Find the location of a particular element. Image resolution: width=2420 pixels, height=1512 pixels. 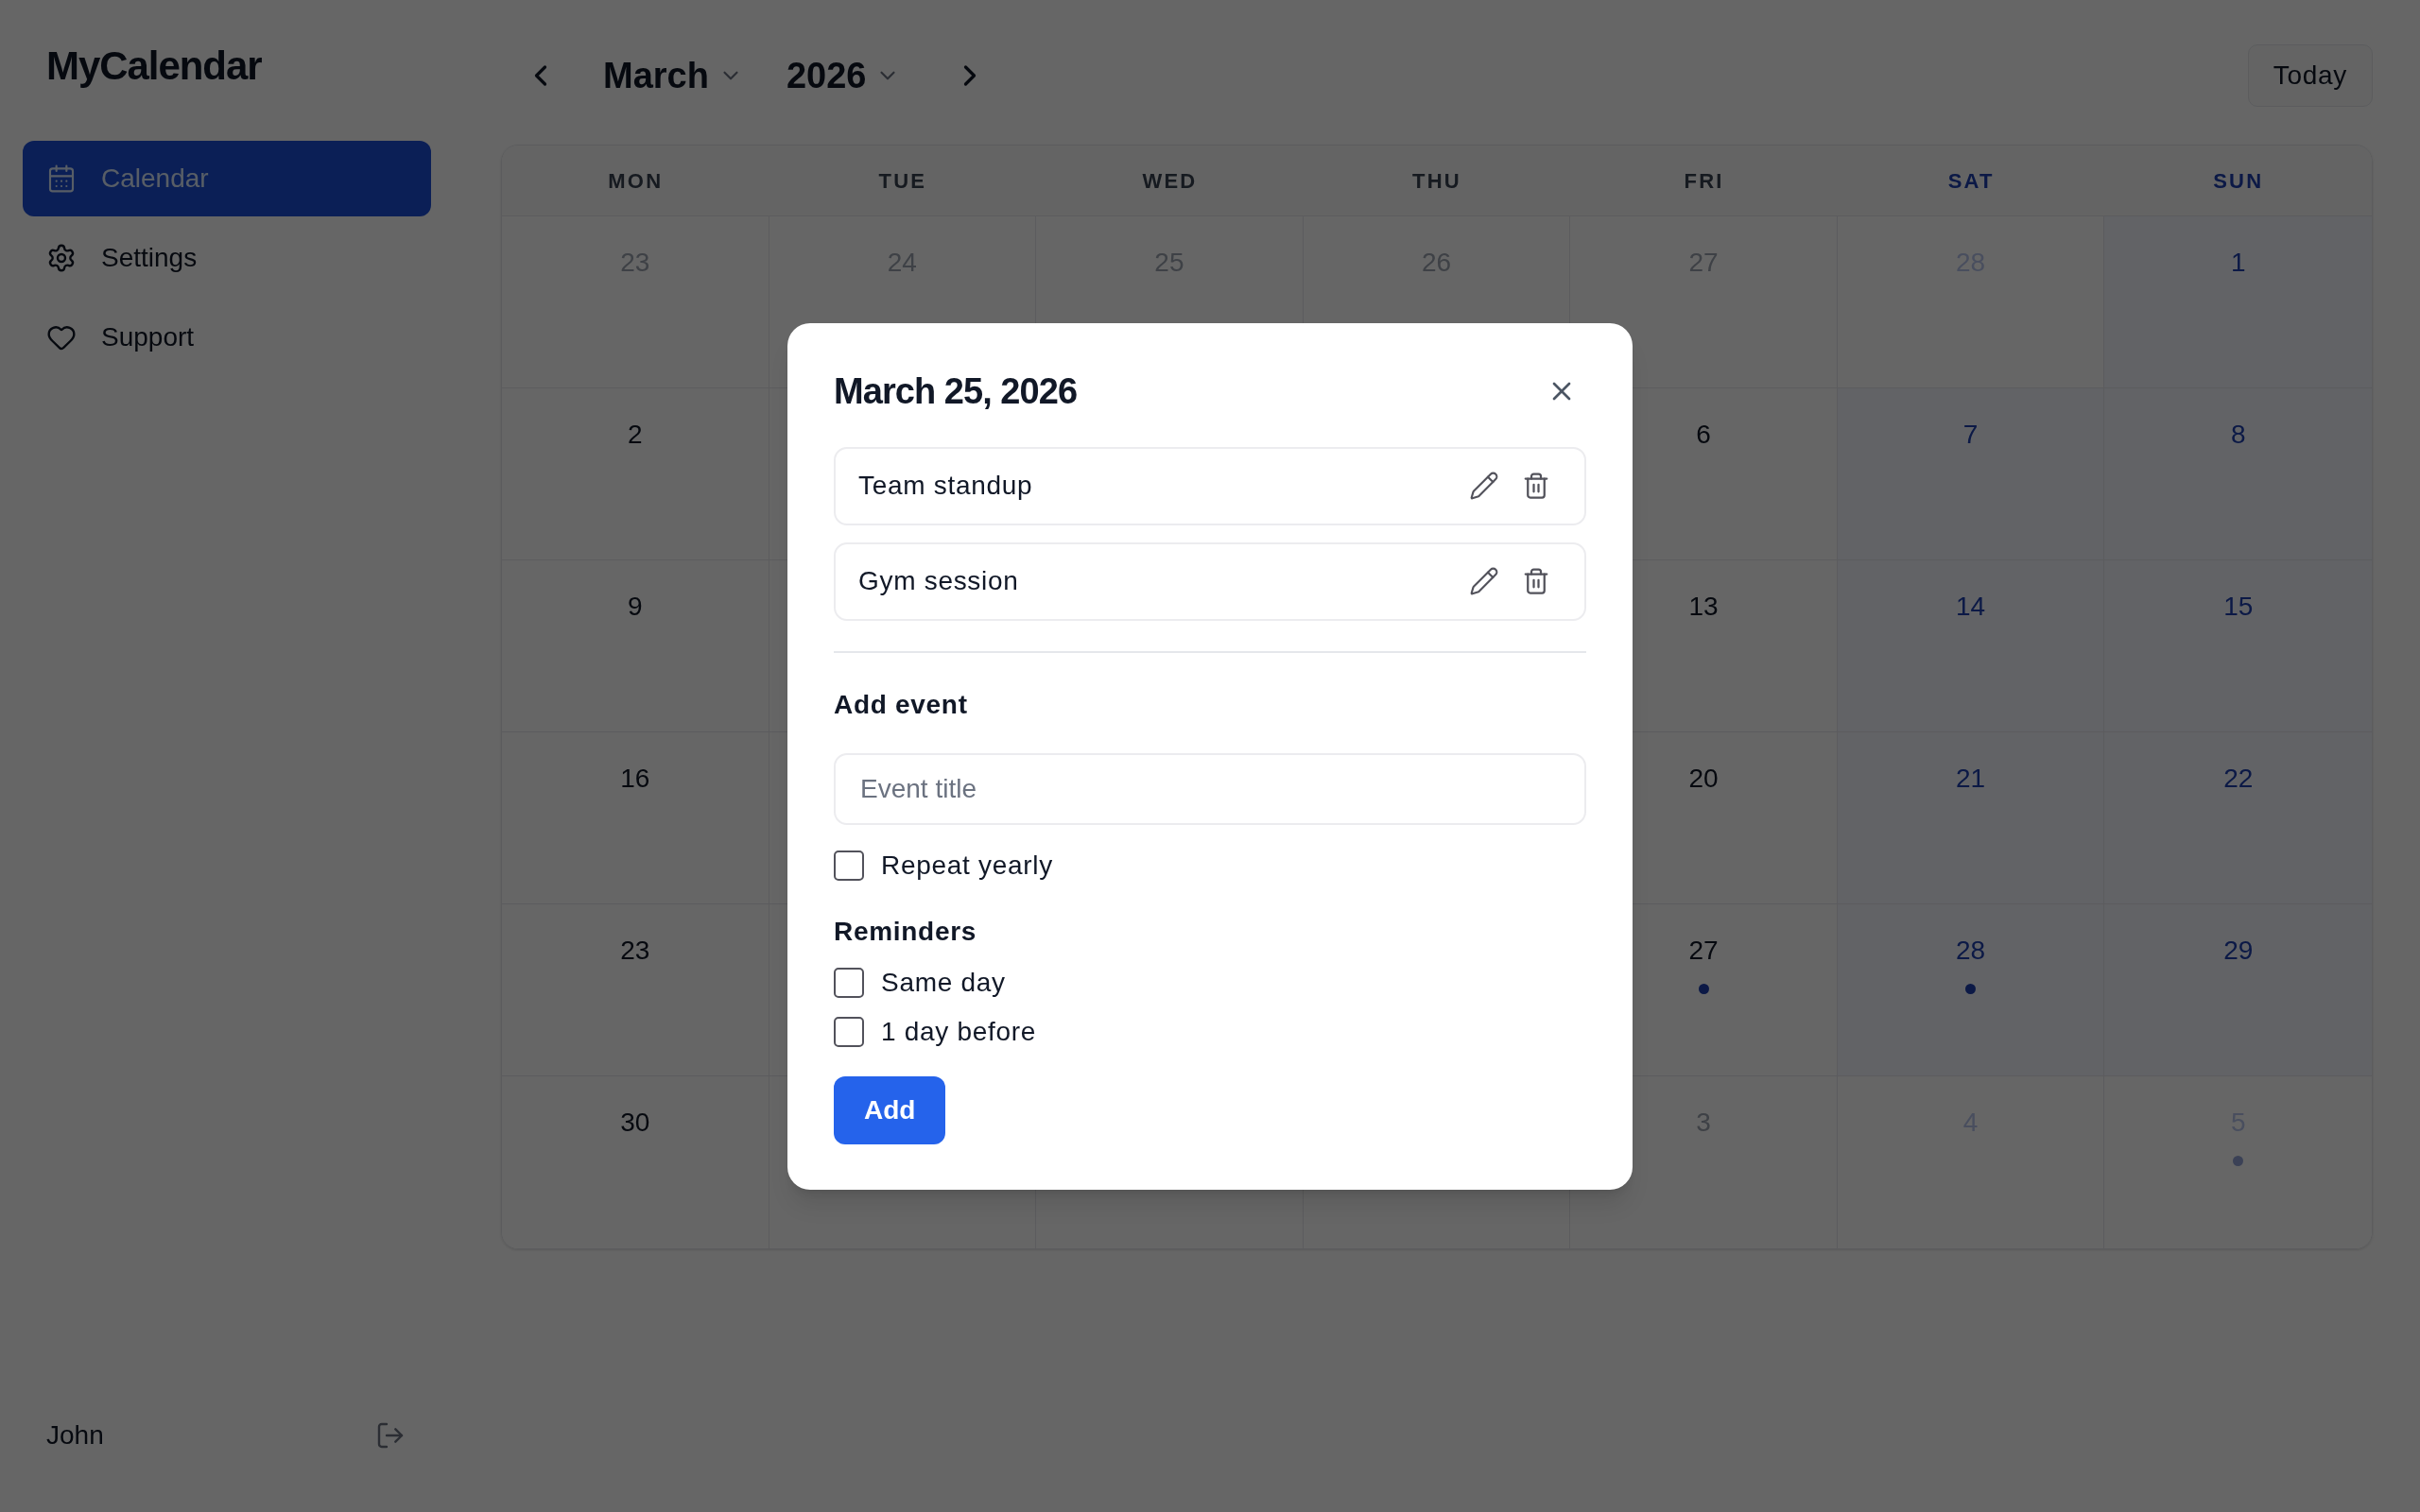

section-heading: Add event is located at coordinates (902, 704).